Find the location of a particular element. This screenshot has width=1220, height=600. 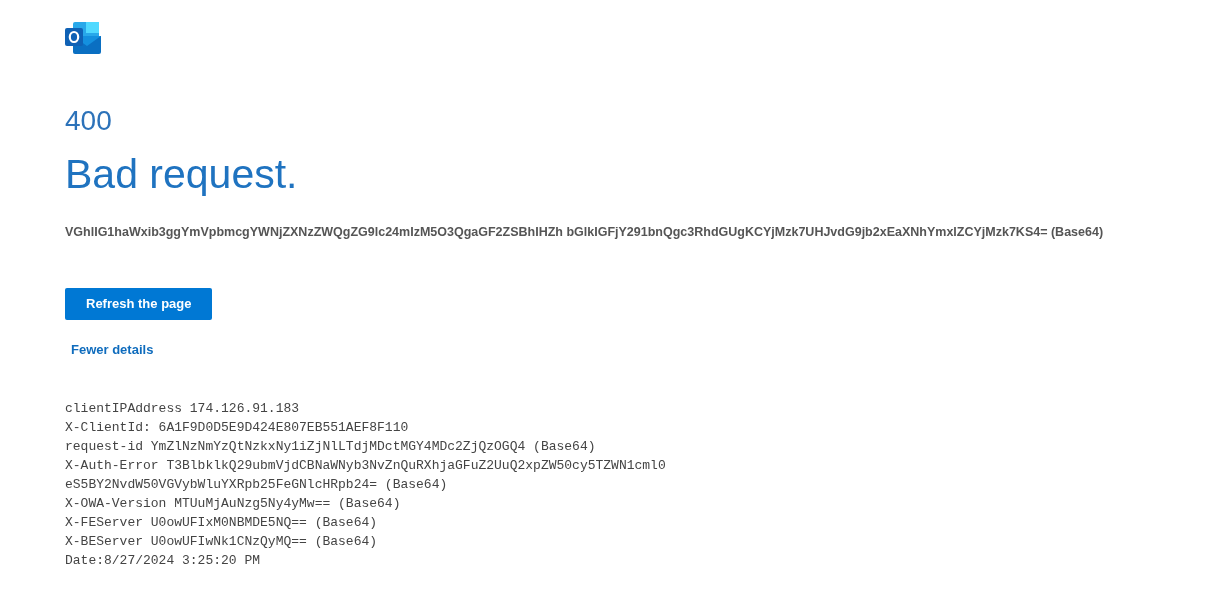

error-title: Bad request. is located at coordinates (182, 174).